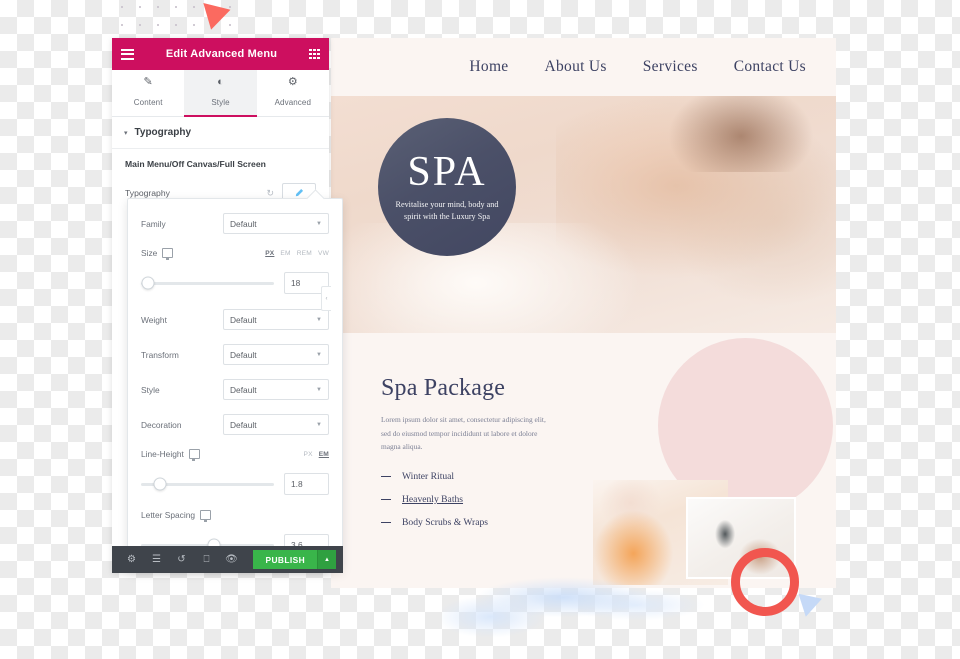 The image size is (960, 659). What do you see at coordinates (148, 93) in the screenshot?
I see `tab-content: ✎ Content` at bounding box center [148, 93].